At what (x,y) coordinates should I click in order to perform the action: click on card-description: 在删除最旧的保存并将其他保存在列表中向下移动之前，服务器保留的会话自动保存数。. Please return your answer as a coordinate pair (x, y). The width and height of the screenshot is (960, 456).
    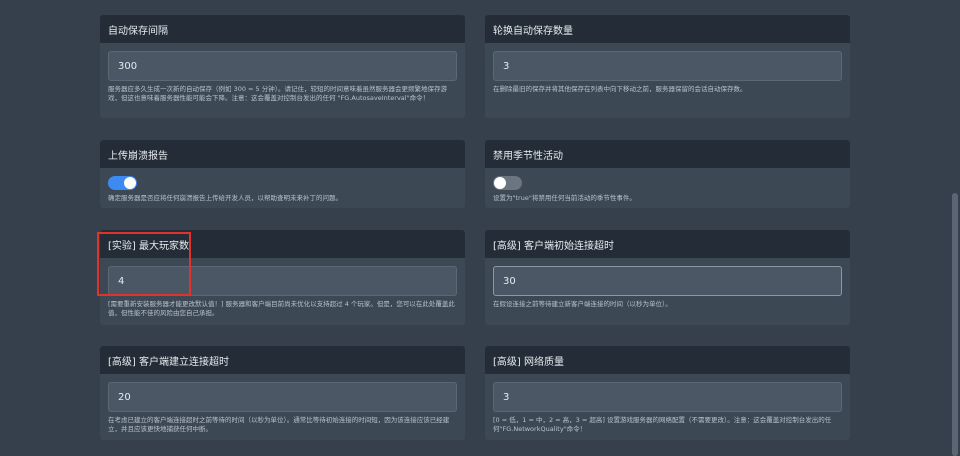
    Looking at the image, I should click on (620, 89).